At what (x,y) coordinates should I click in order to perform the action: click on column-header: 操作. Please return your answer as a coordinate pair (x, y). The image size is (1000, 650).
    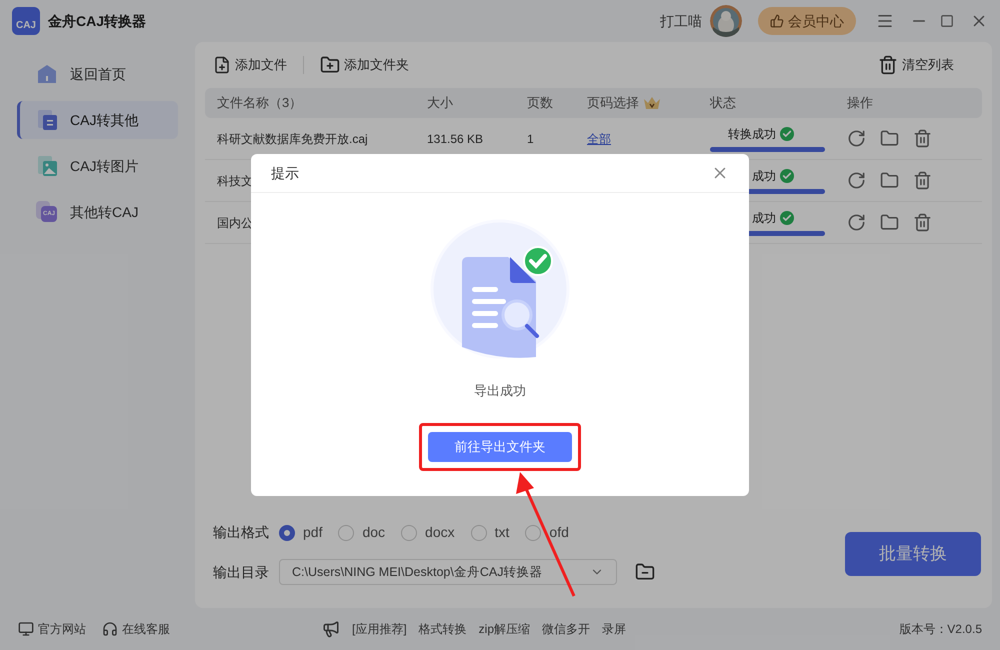
    Looking at the image, I should click on (860, 102).